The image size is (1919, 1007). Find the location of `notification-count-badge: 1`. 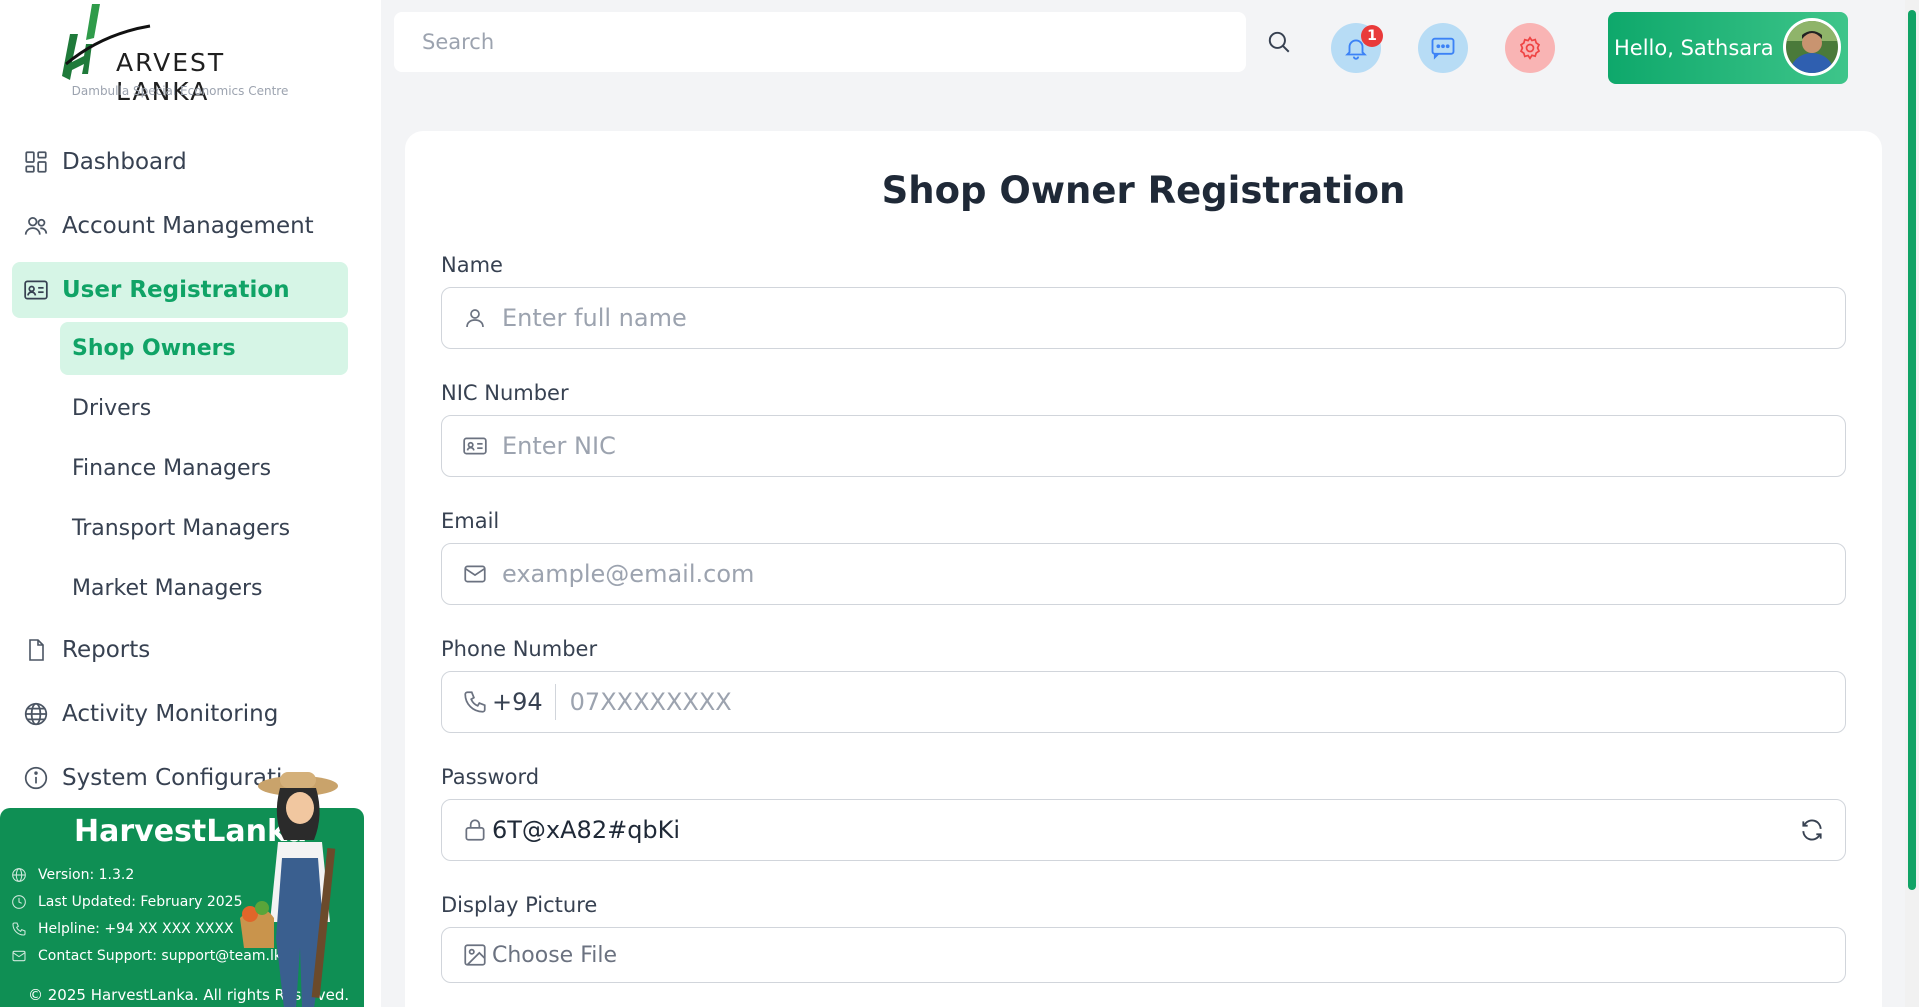

notification-count-badge: 1 is located at coordinates (1372, 36).